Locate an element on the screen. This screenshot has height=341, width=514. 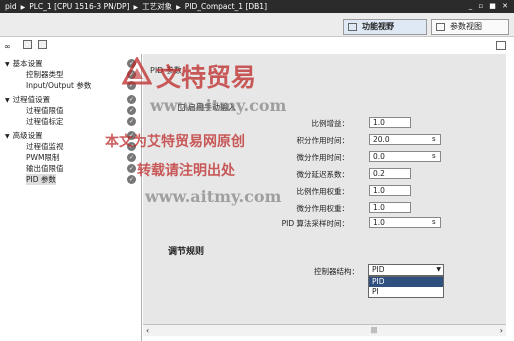
toolbar-icons: ∞ is located at coordinates (27, 46).